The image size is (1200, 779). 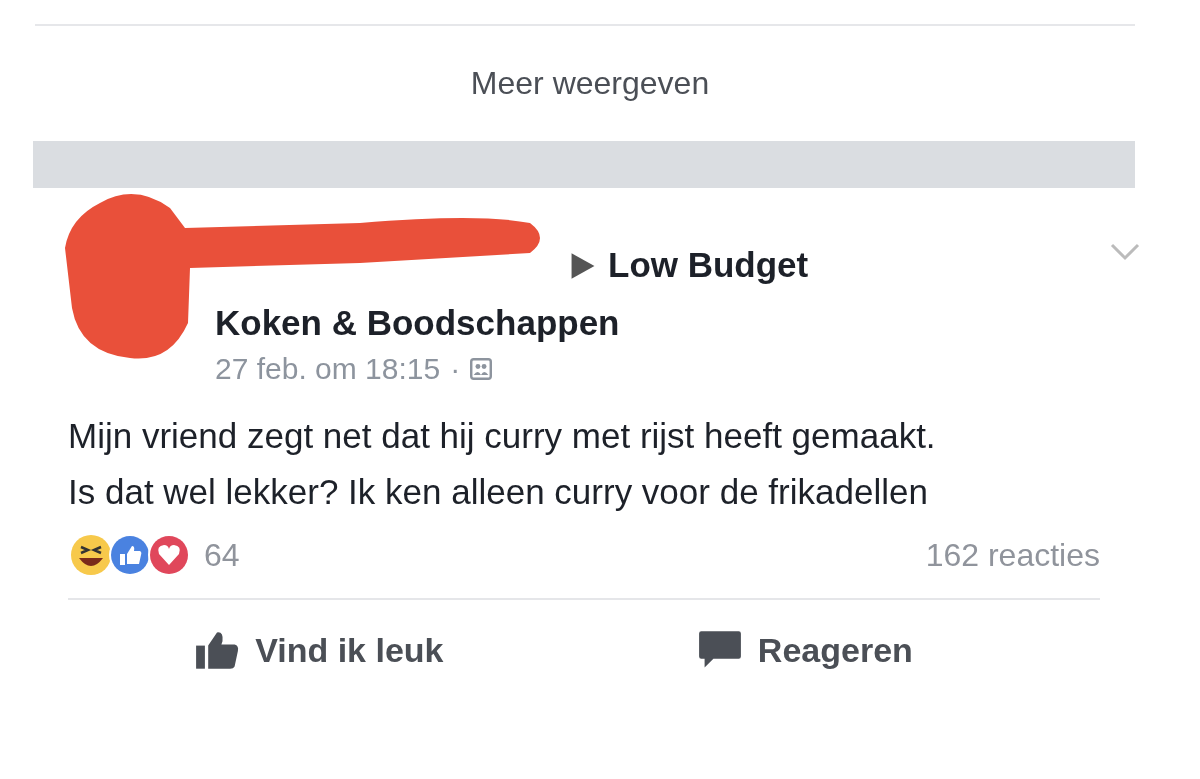 What do you see at coordinates (590, 83) in the screenshot?
I see `more-link: Meer weergeven` at bounding box center [590, 83].